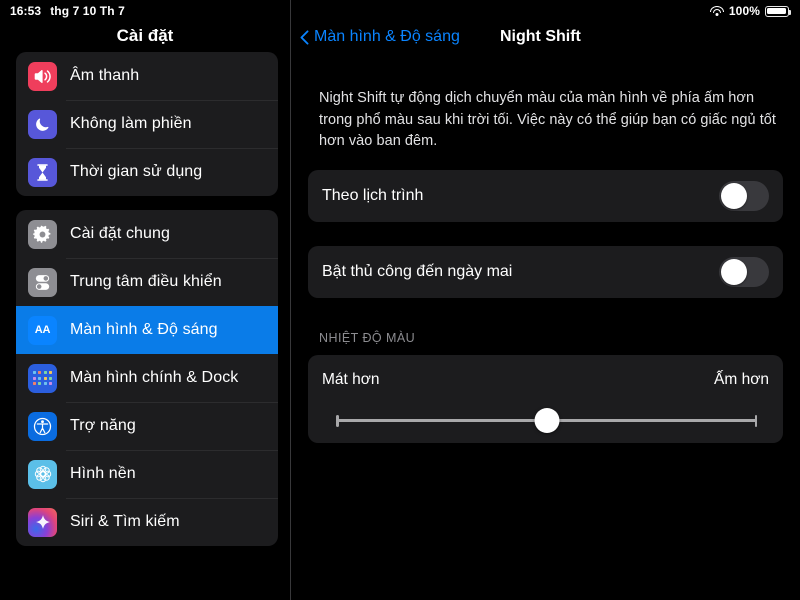  Describe the element at coordinates (105, 75) in the screenshot. I see `sidebar-item-label: Âm thanh` at that location.